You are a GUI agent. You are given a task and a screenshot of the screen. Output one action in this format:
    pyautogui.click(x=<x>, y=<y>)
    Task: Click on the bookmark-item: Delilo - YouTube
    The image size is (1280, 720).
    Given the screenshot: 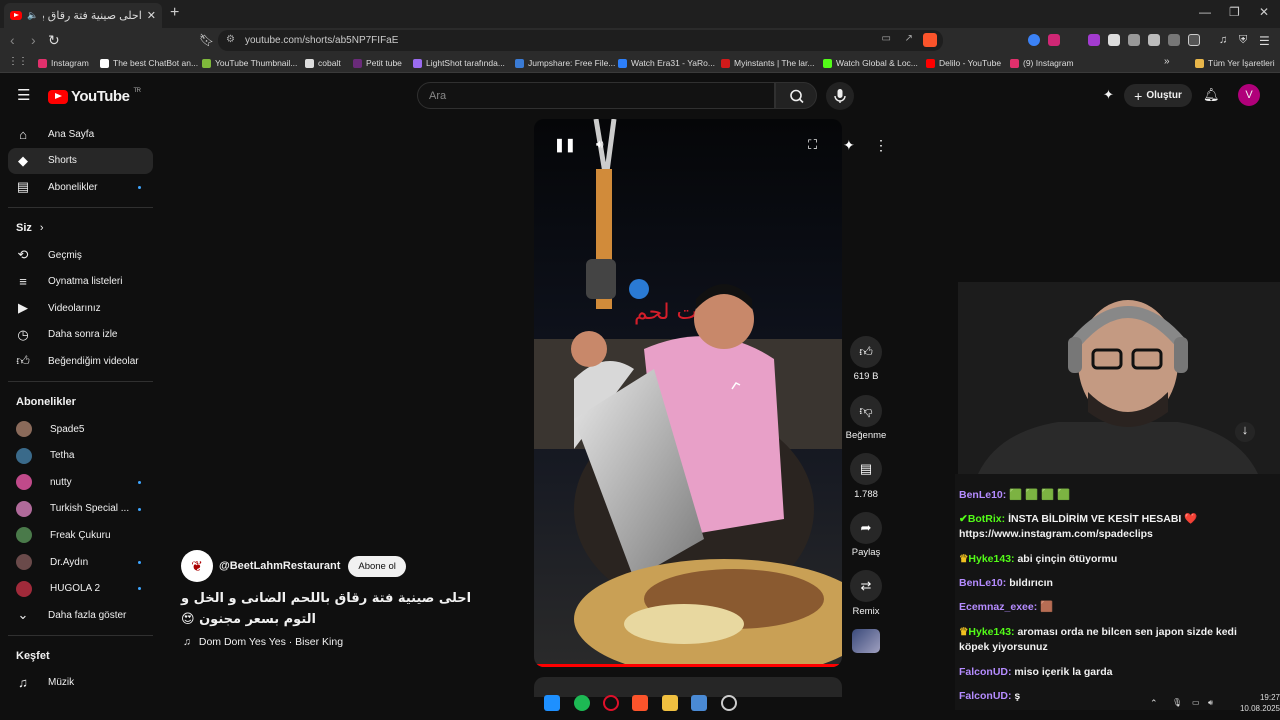 What is the action you would take?
    pyautogui.click(x=963, y=63)
    